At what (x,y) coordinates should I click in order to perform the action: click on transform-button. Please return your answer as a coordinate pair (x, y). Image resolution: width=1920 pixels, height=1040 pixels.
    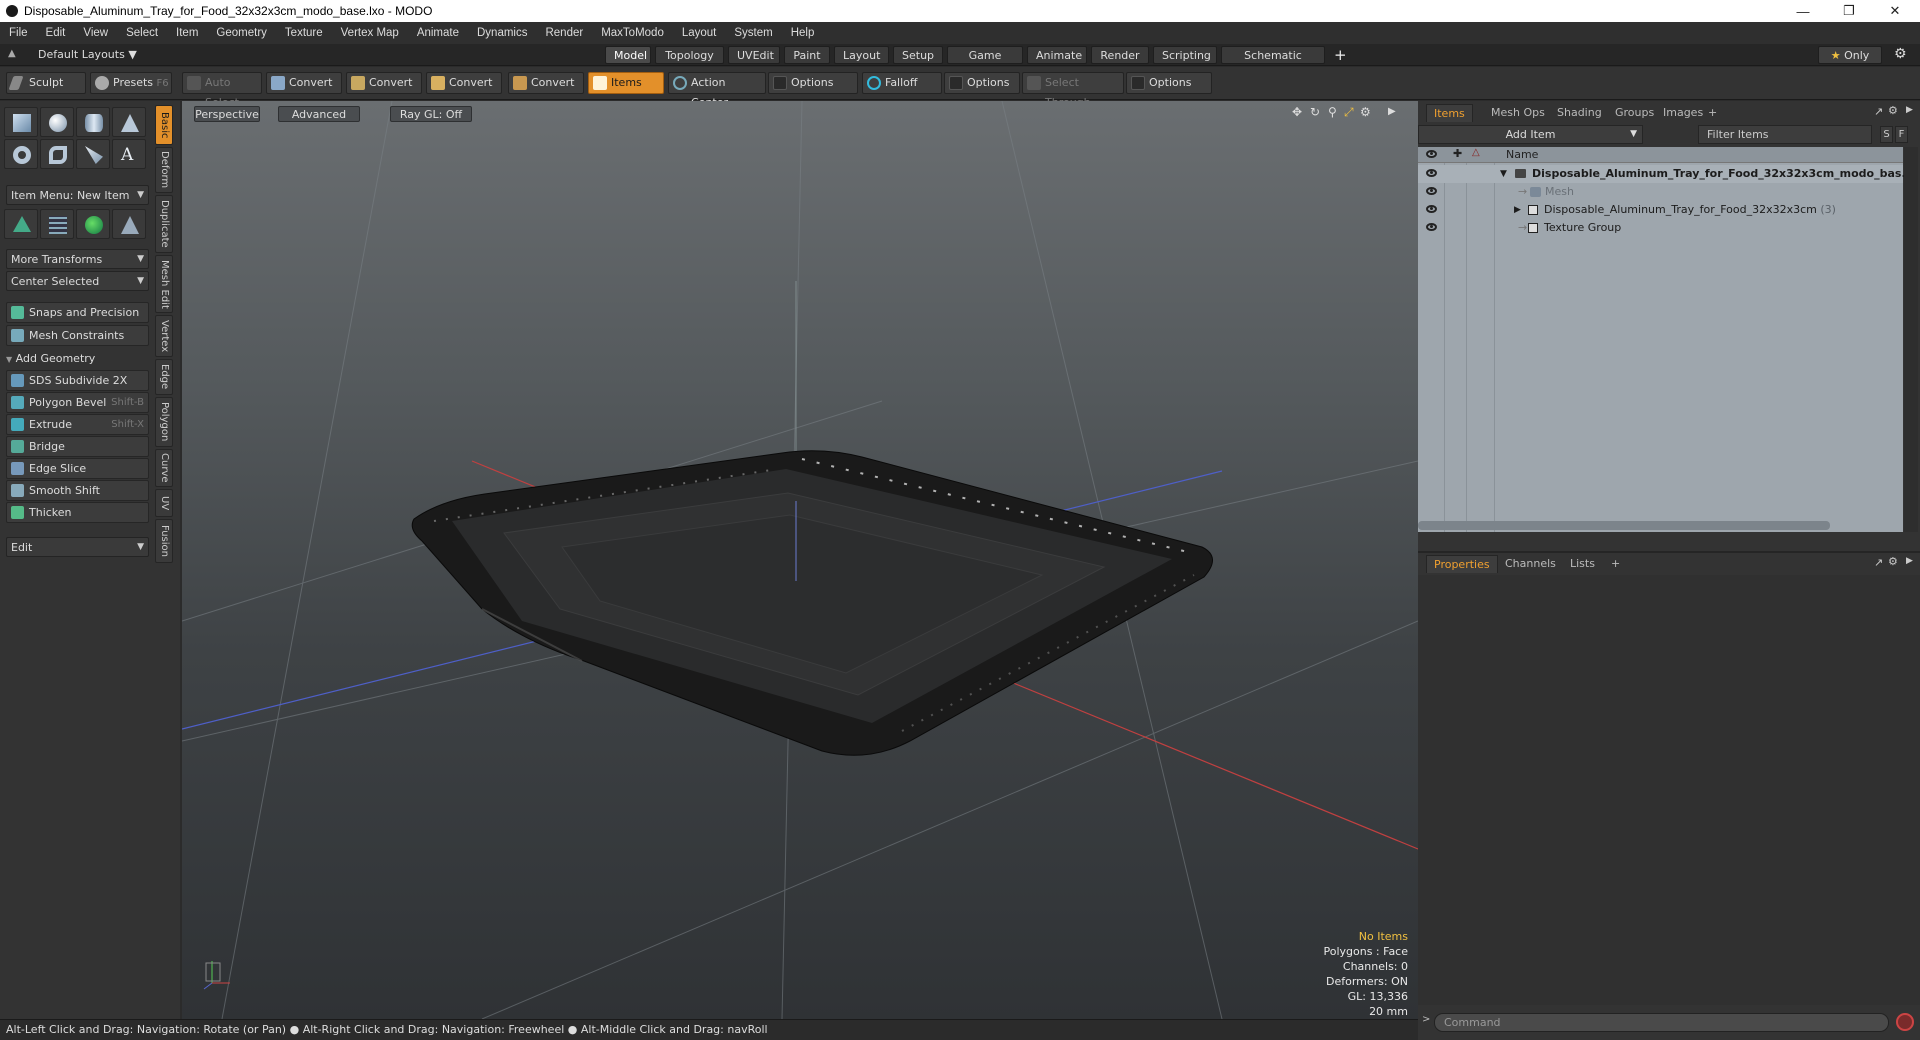
    Looking at the image, I should click on (21, 224).